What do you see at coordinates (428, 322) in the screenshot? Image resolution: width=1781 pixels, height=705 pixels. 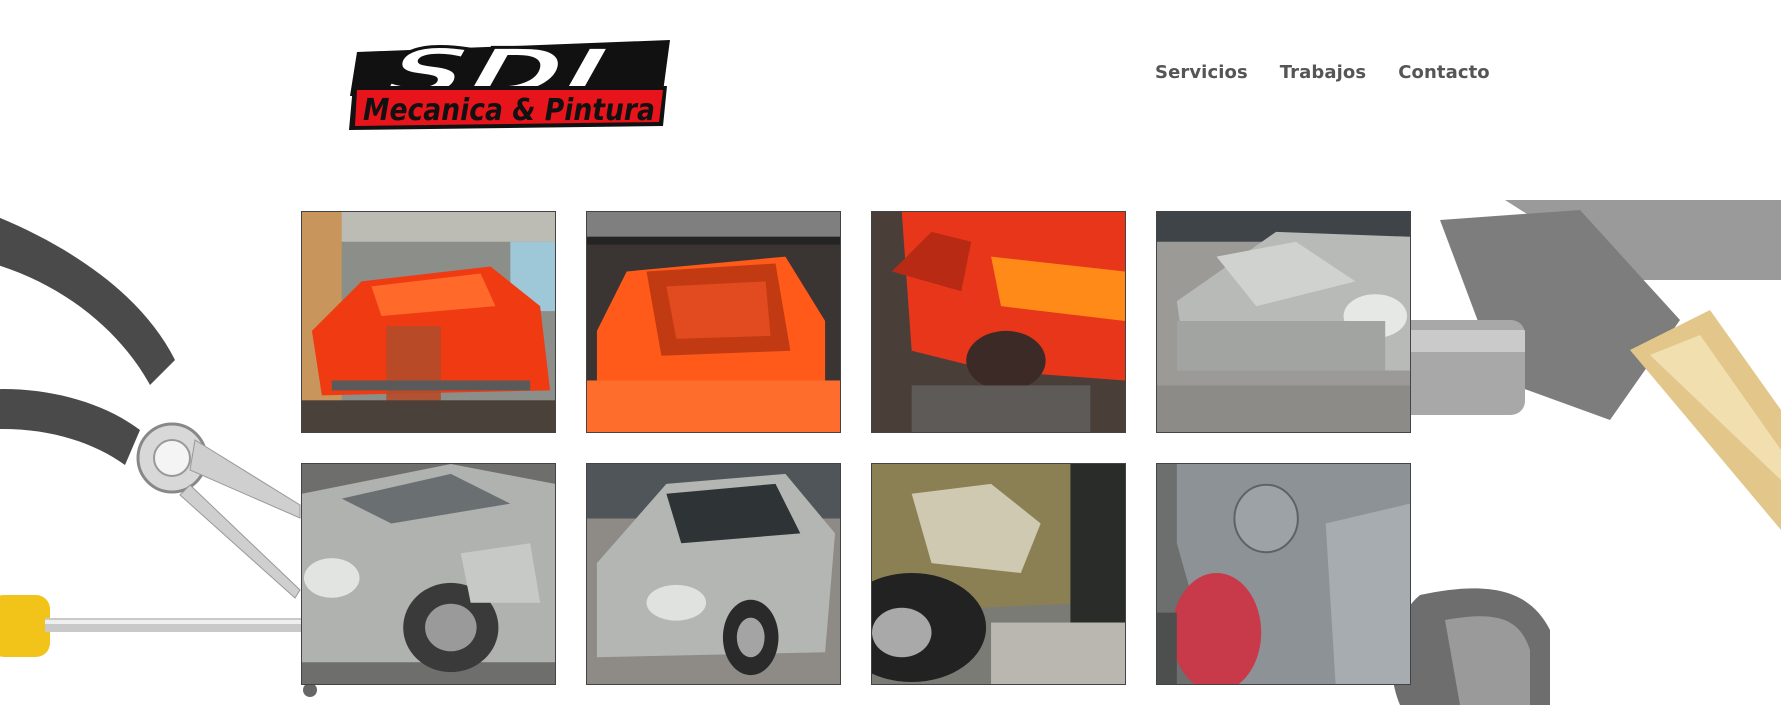 I see `gallery-photo-red-car-body` at bounding box center [428, 322].